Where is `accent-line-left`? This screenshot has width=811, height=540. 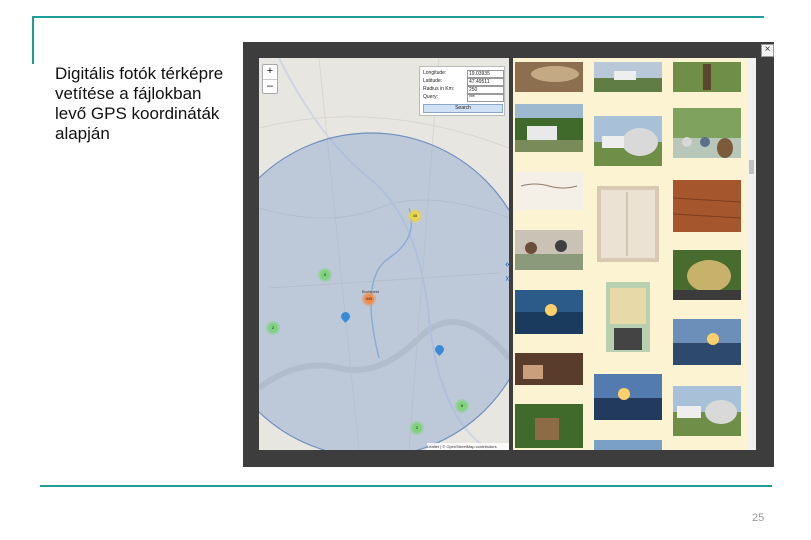 accent-line-left is located at coordinates (33, 40).